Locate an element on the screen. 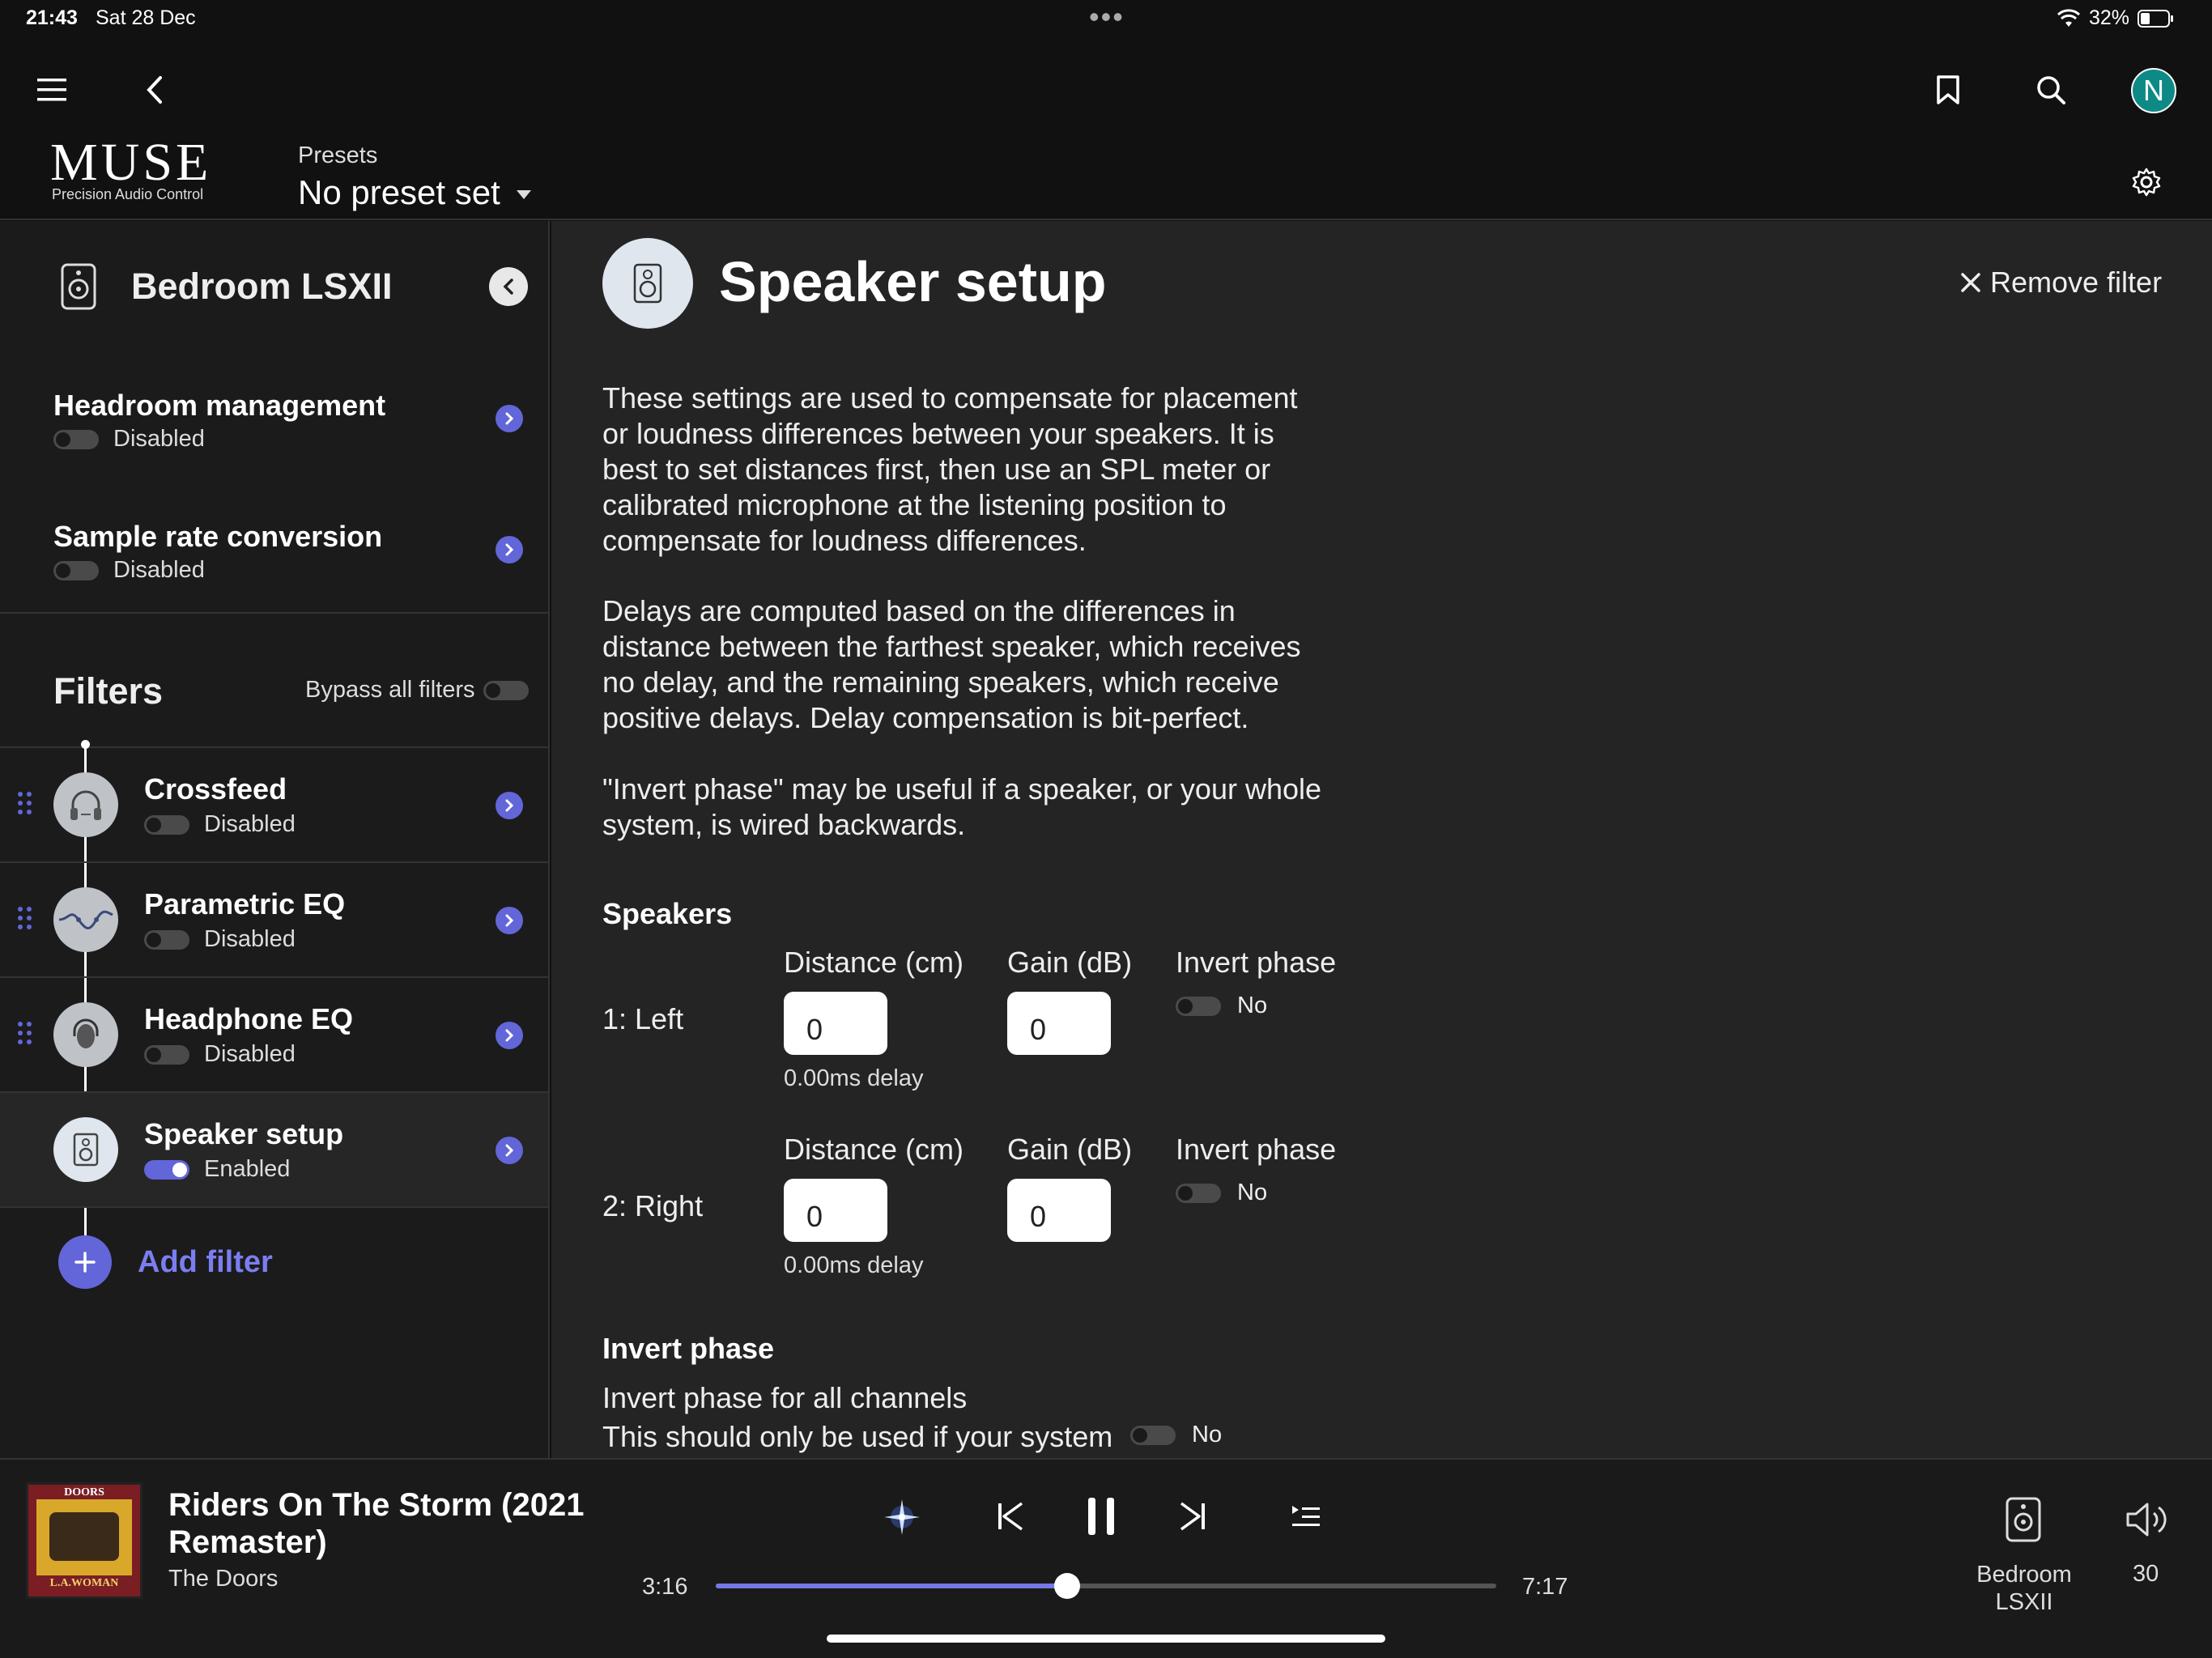  filter-title: Headphone EQ is located at coordinates (249, 1018).